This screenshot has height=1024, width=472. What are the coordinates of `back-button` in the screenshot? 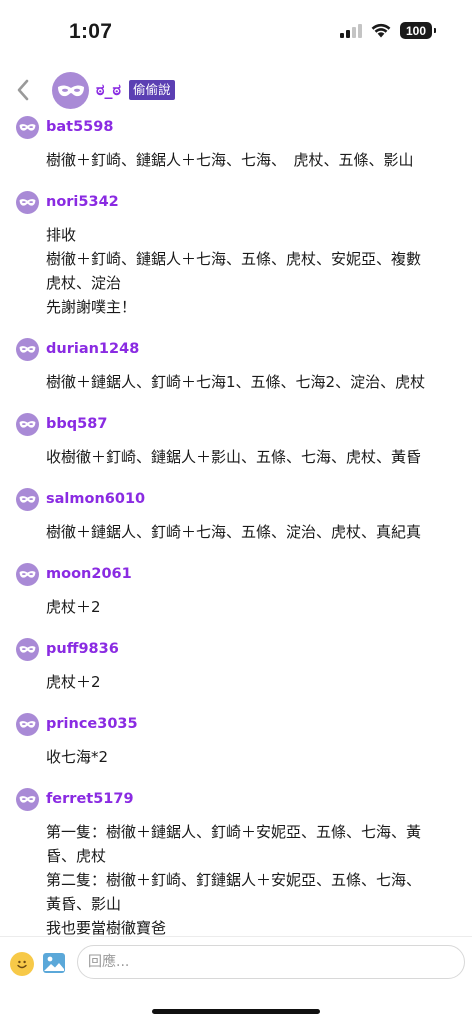 It's located at (23, 90).